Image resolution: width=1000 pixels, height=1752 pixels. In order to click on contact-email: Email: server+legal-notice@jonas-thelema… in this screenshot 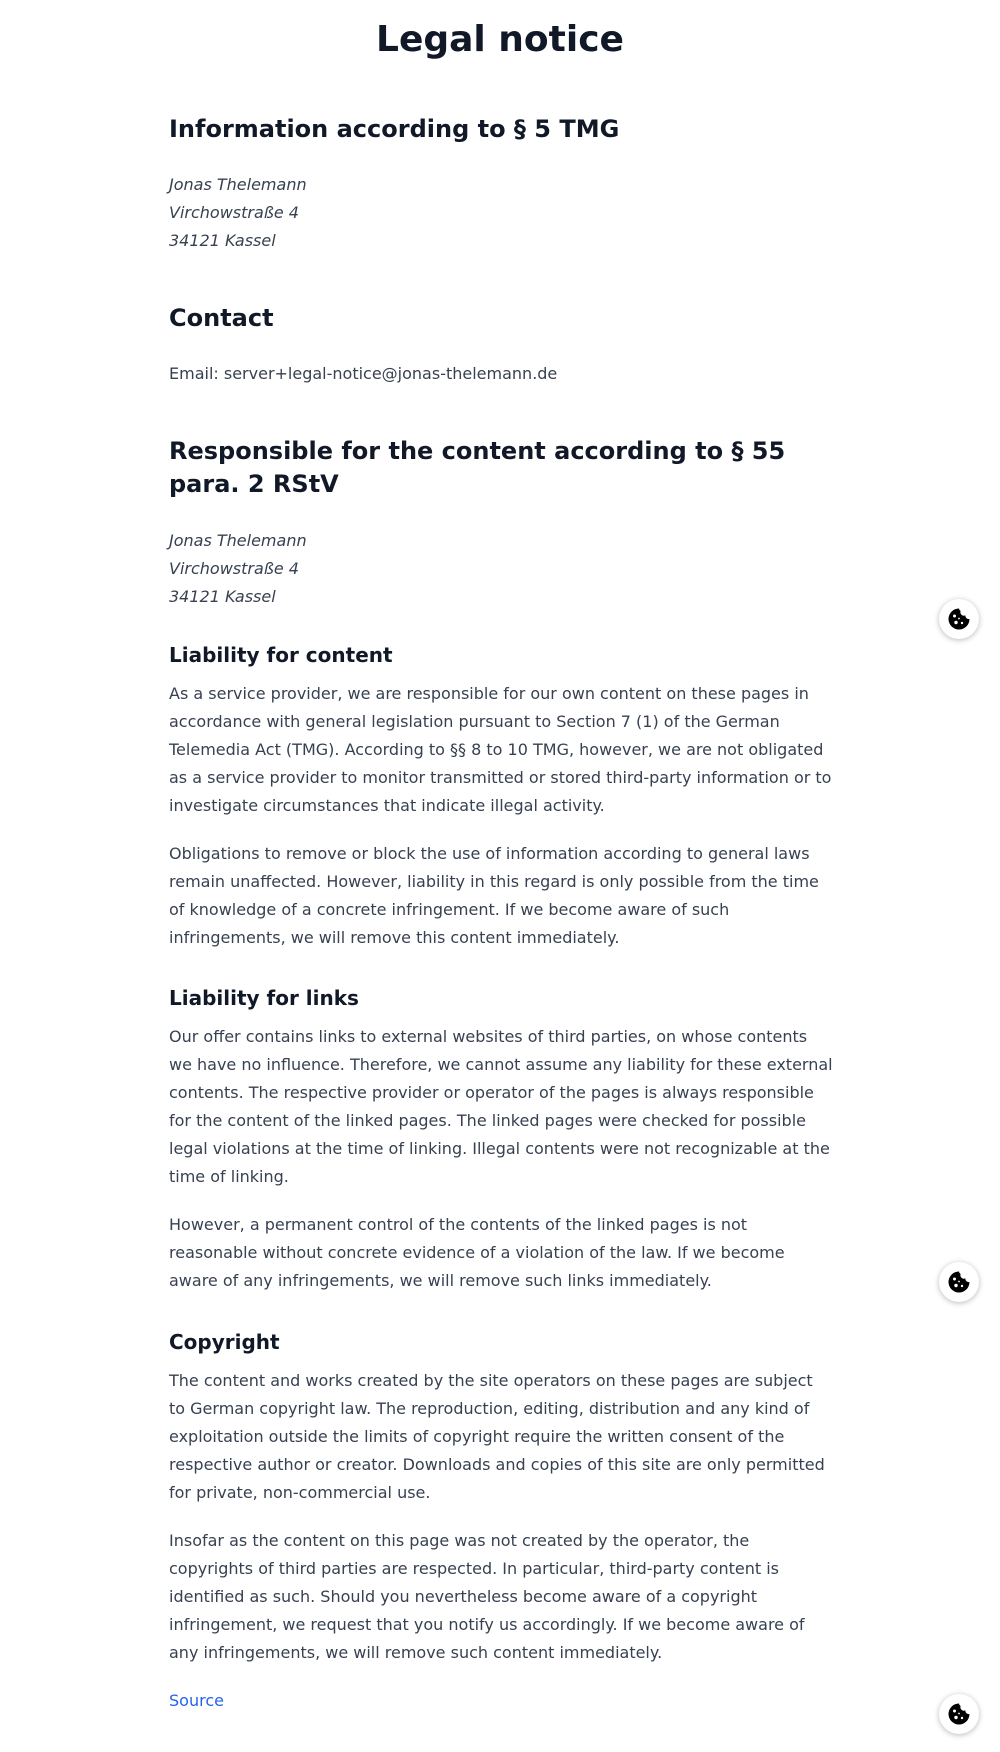, I will do `click(363, 373)`.